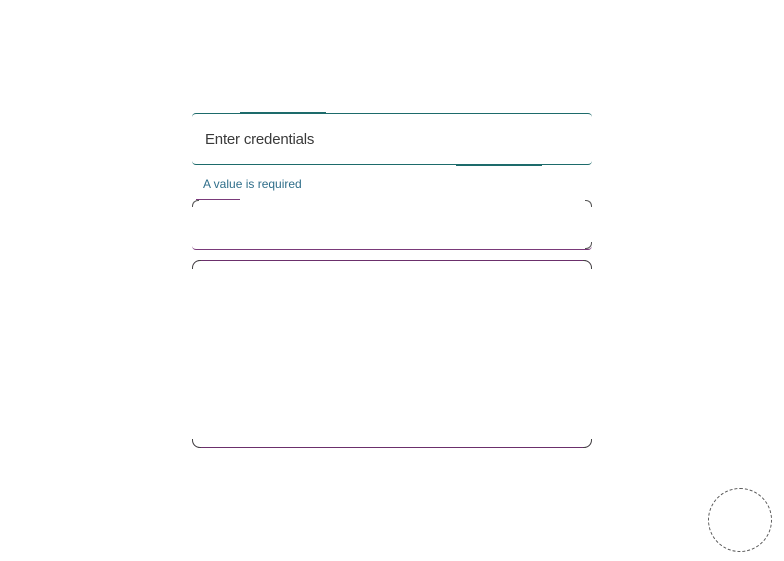 Image resolution: width=784 pixels, height=561 pixels. Describe the element at coordinates (392, 224) in the screenshot. I see `credential-input` at that location.